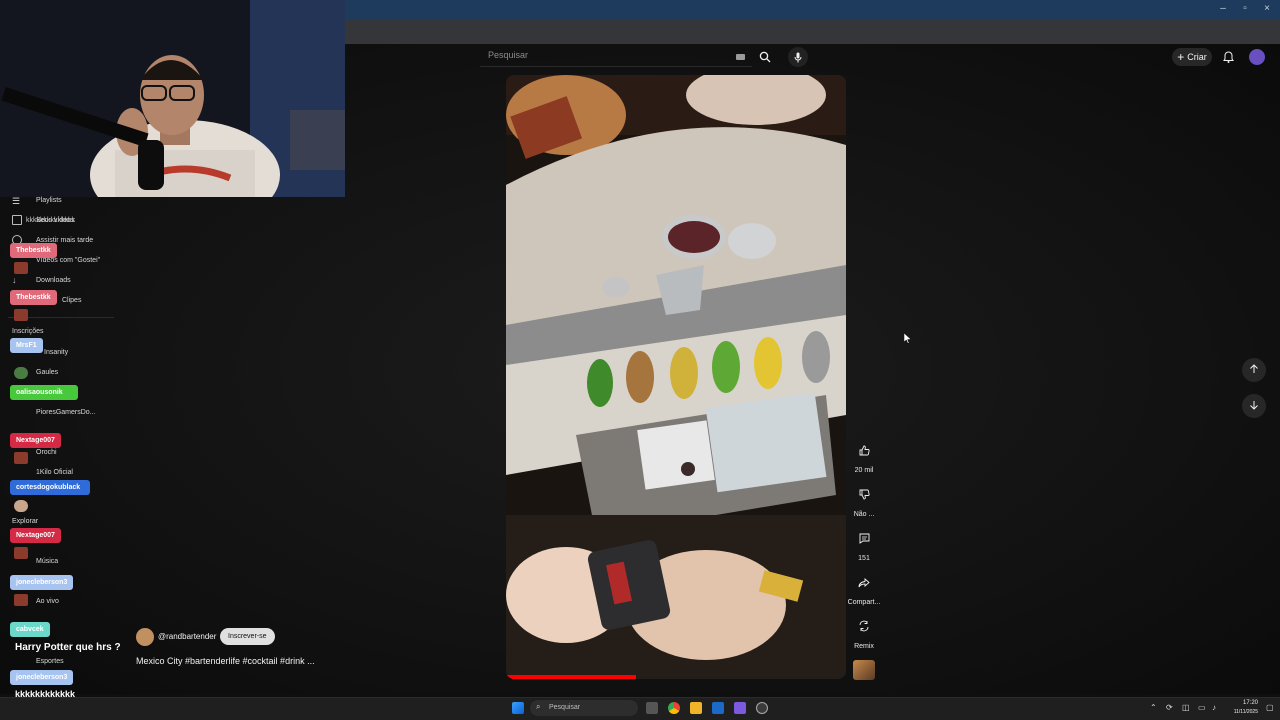 The width and height of the screenshot is (1280, 720). What do you see at coordinates (54, 472) in the screenshot?
I see `subscription-1kilo: 1Kilo Oficial` at bounding box center [54, 472].